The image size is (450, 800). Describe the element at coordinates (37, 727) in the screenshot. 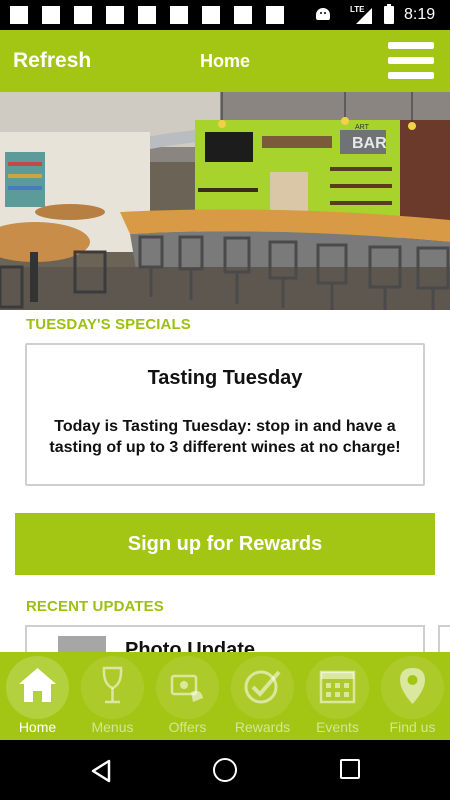

I see `tab-label: Home` at that location.